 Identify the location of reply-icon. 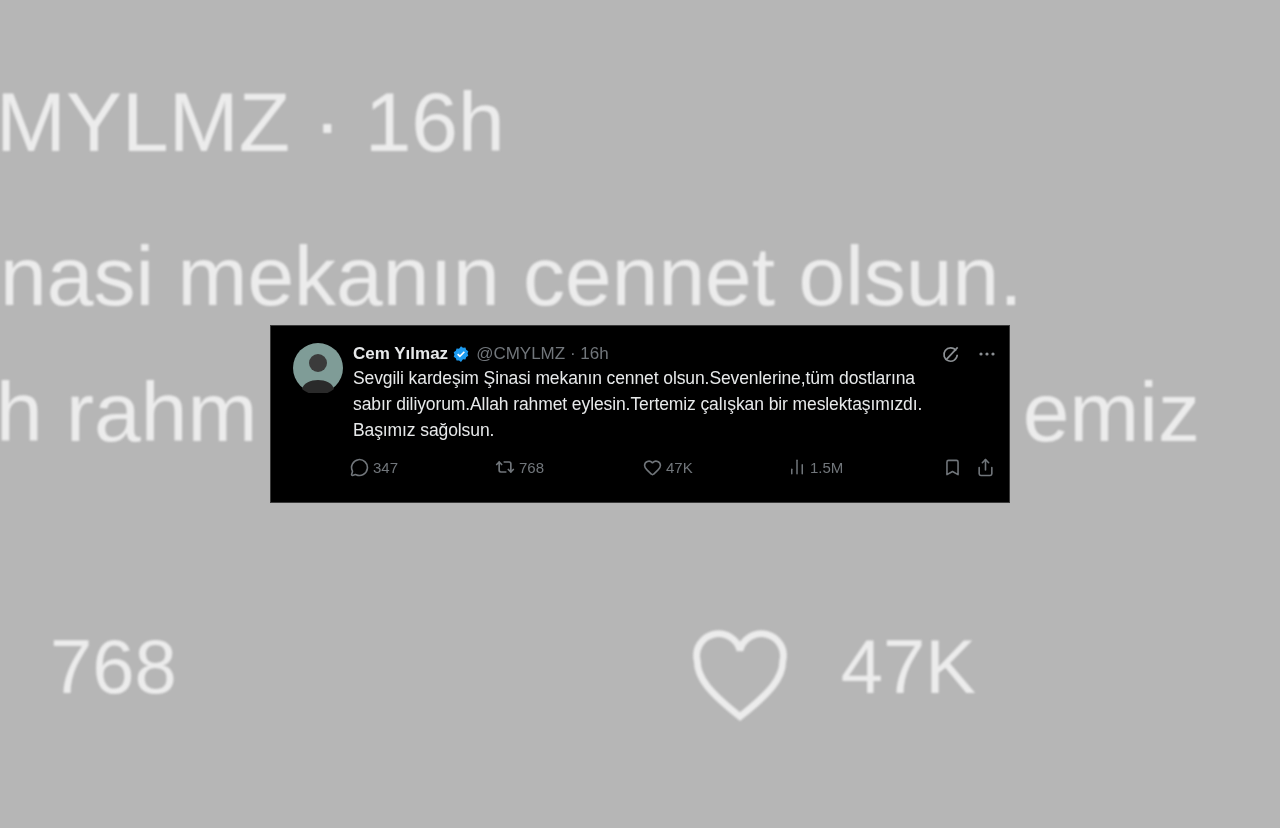
(359, 467).